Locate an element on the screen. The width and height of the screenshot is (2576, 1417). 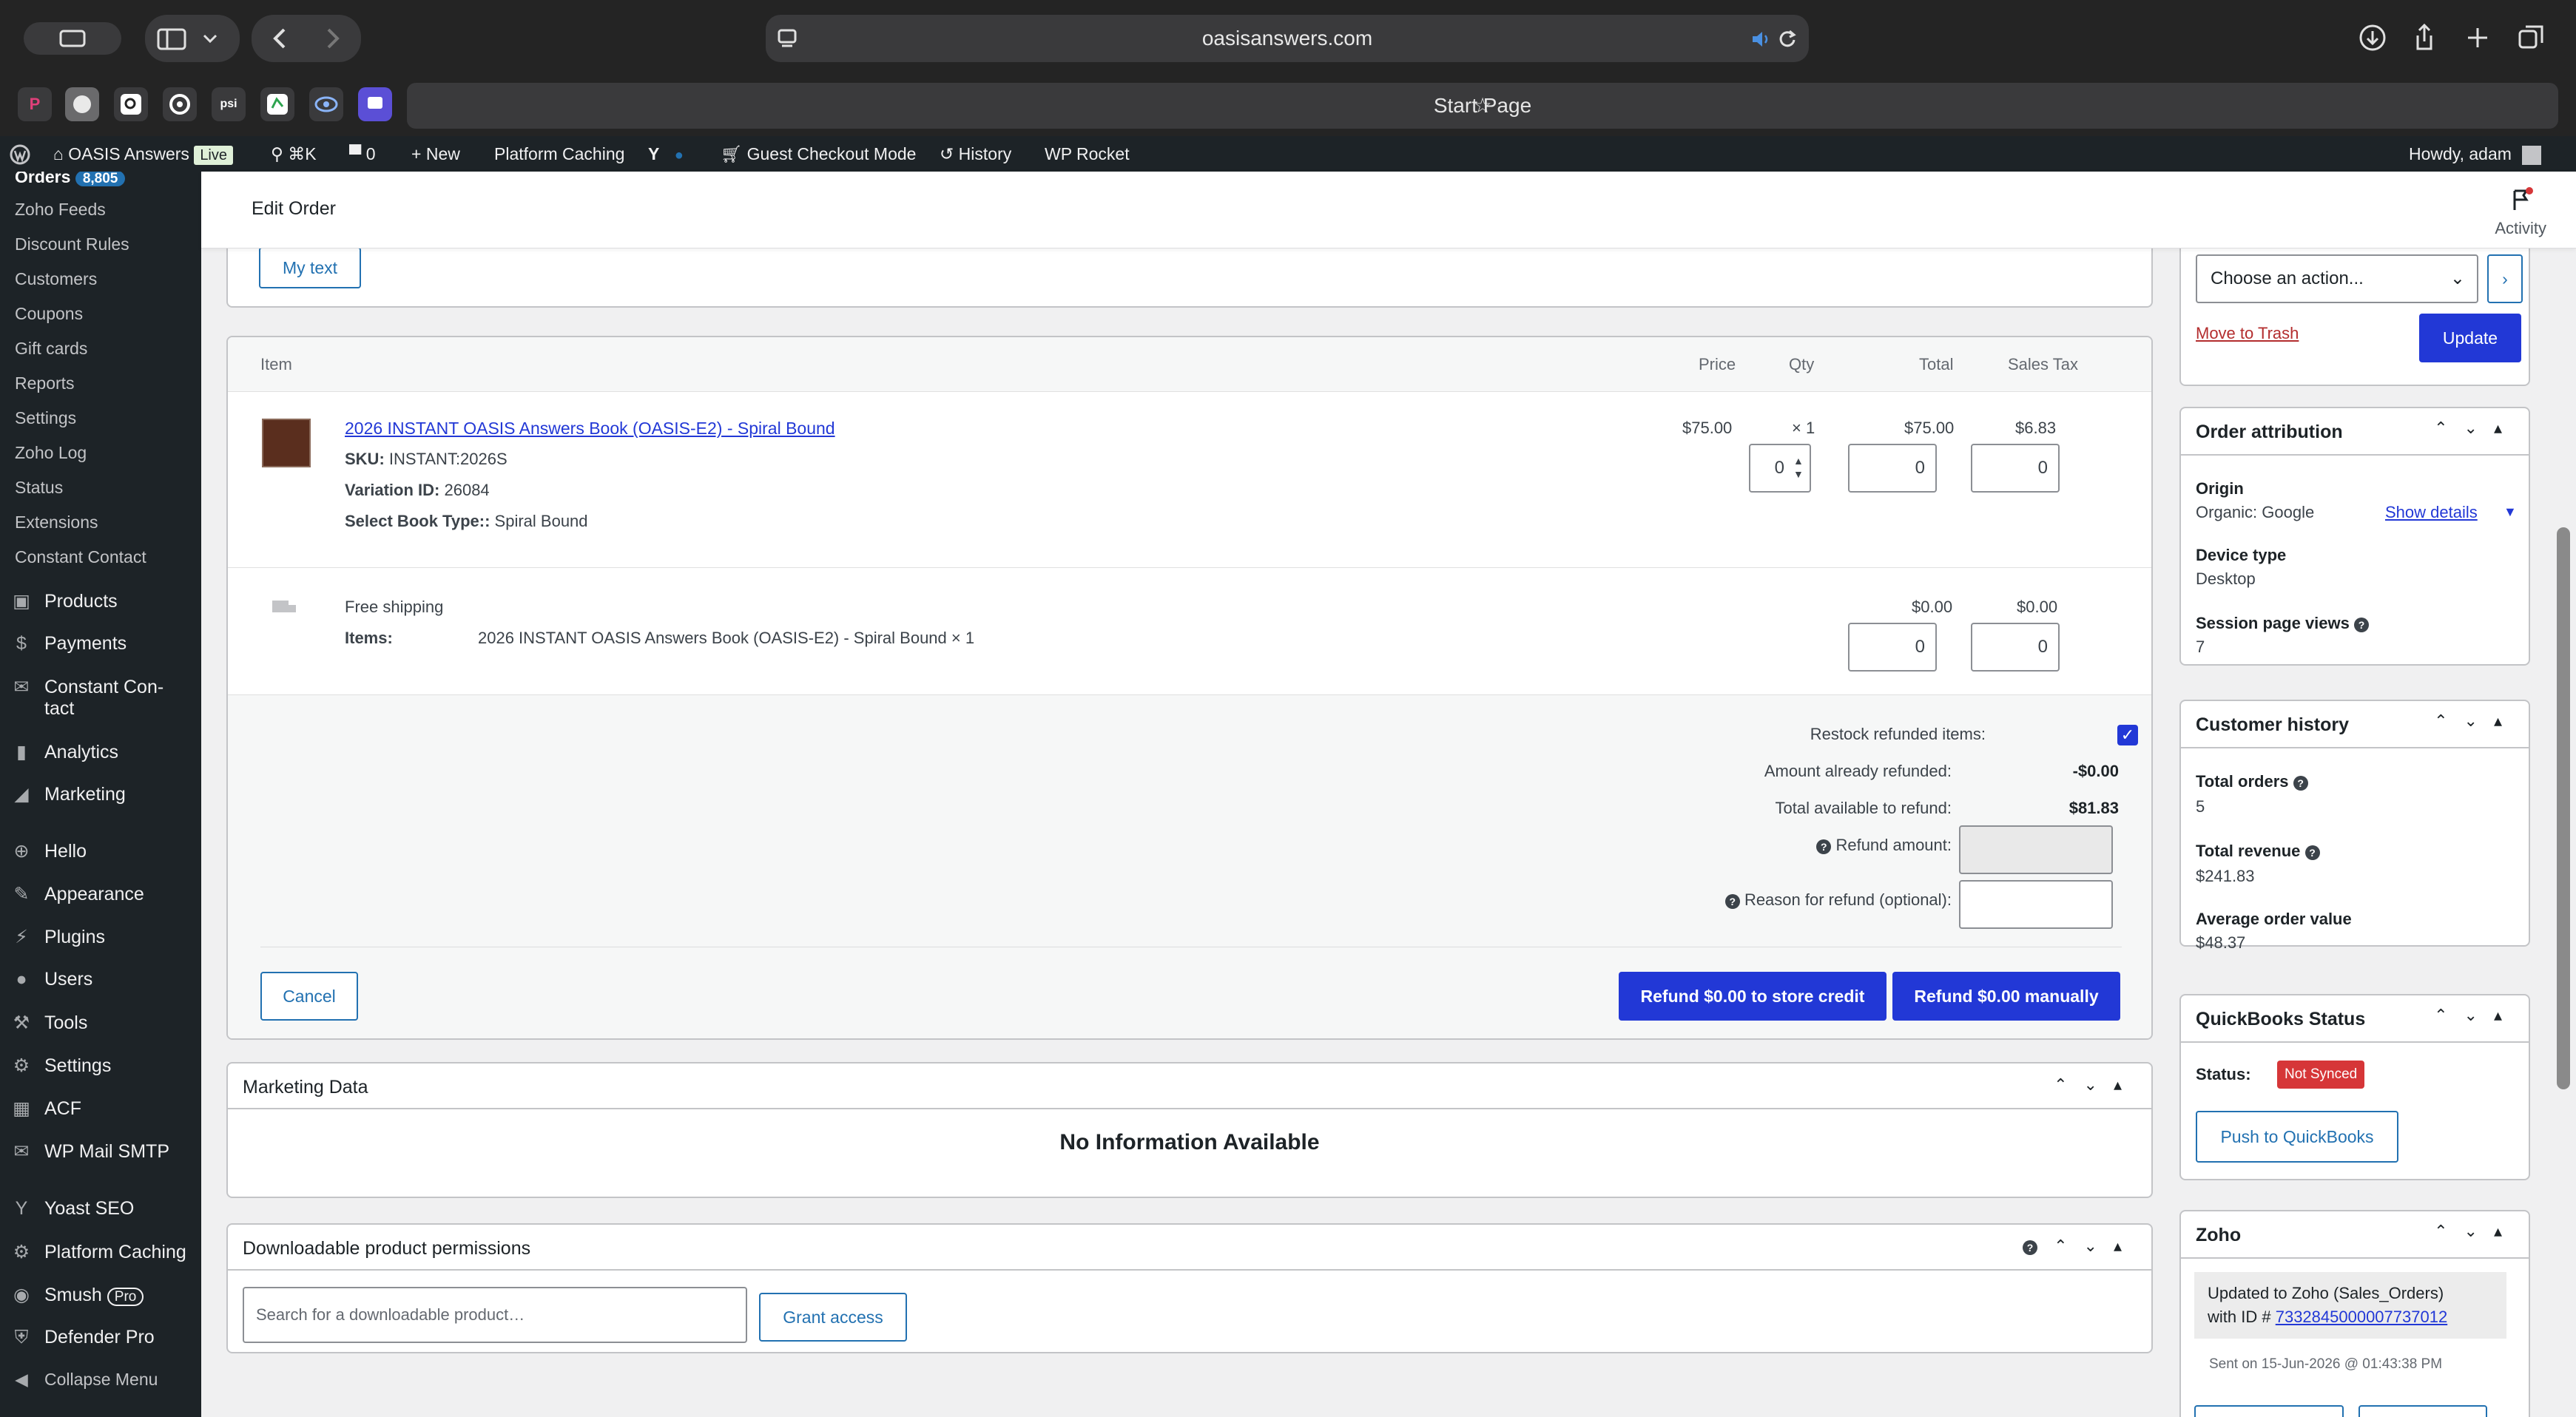
sidebar-item-status: Status is located at coordinates (39, 488).